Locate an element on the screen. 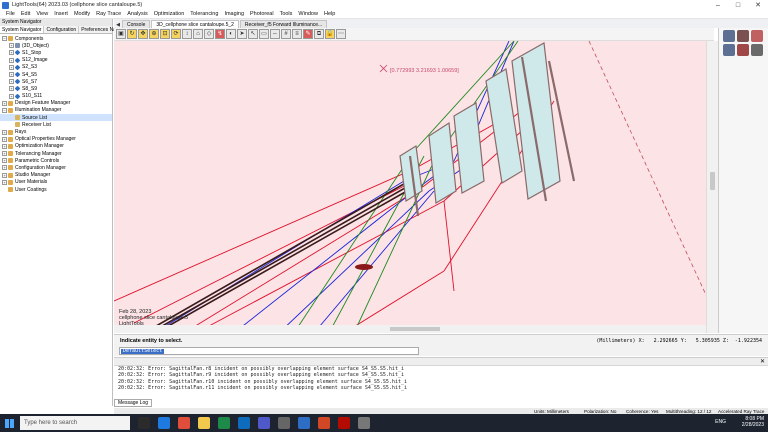 The width and height of the screenshot is (768, 432). source-tool-icon is located at coordinates (757, 36).